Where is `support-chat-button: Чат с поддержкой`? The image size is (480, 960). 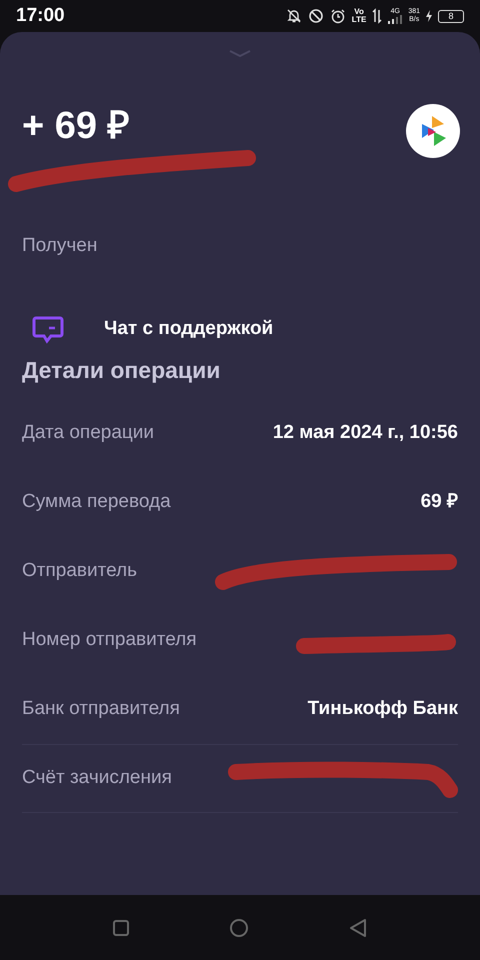
support-chat-button: Чат с поддержкой is located at coordinates (240, 329).